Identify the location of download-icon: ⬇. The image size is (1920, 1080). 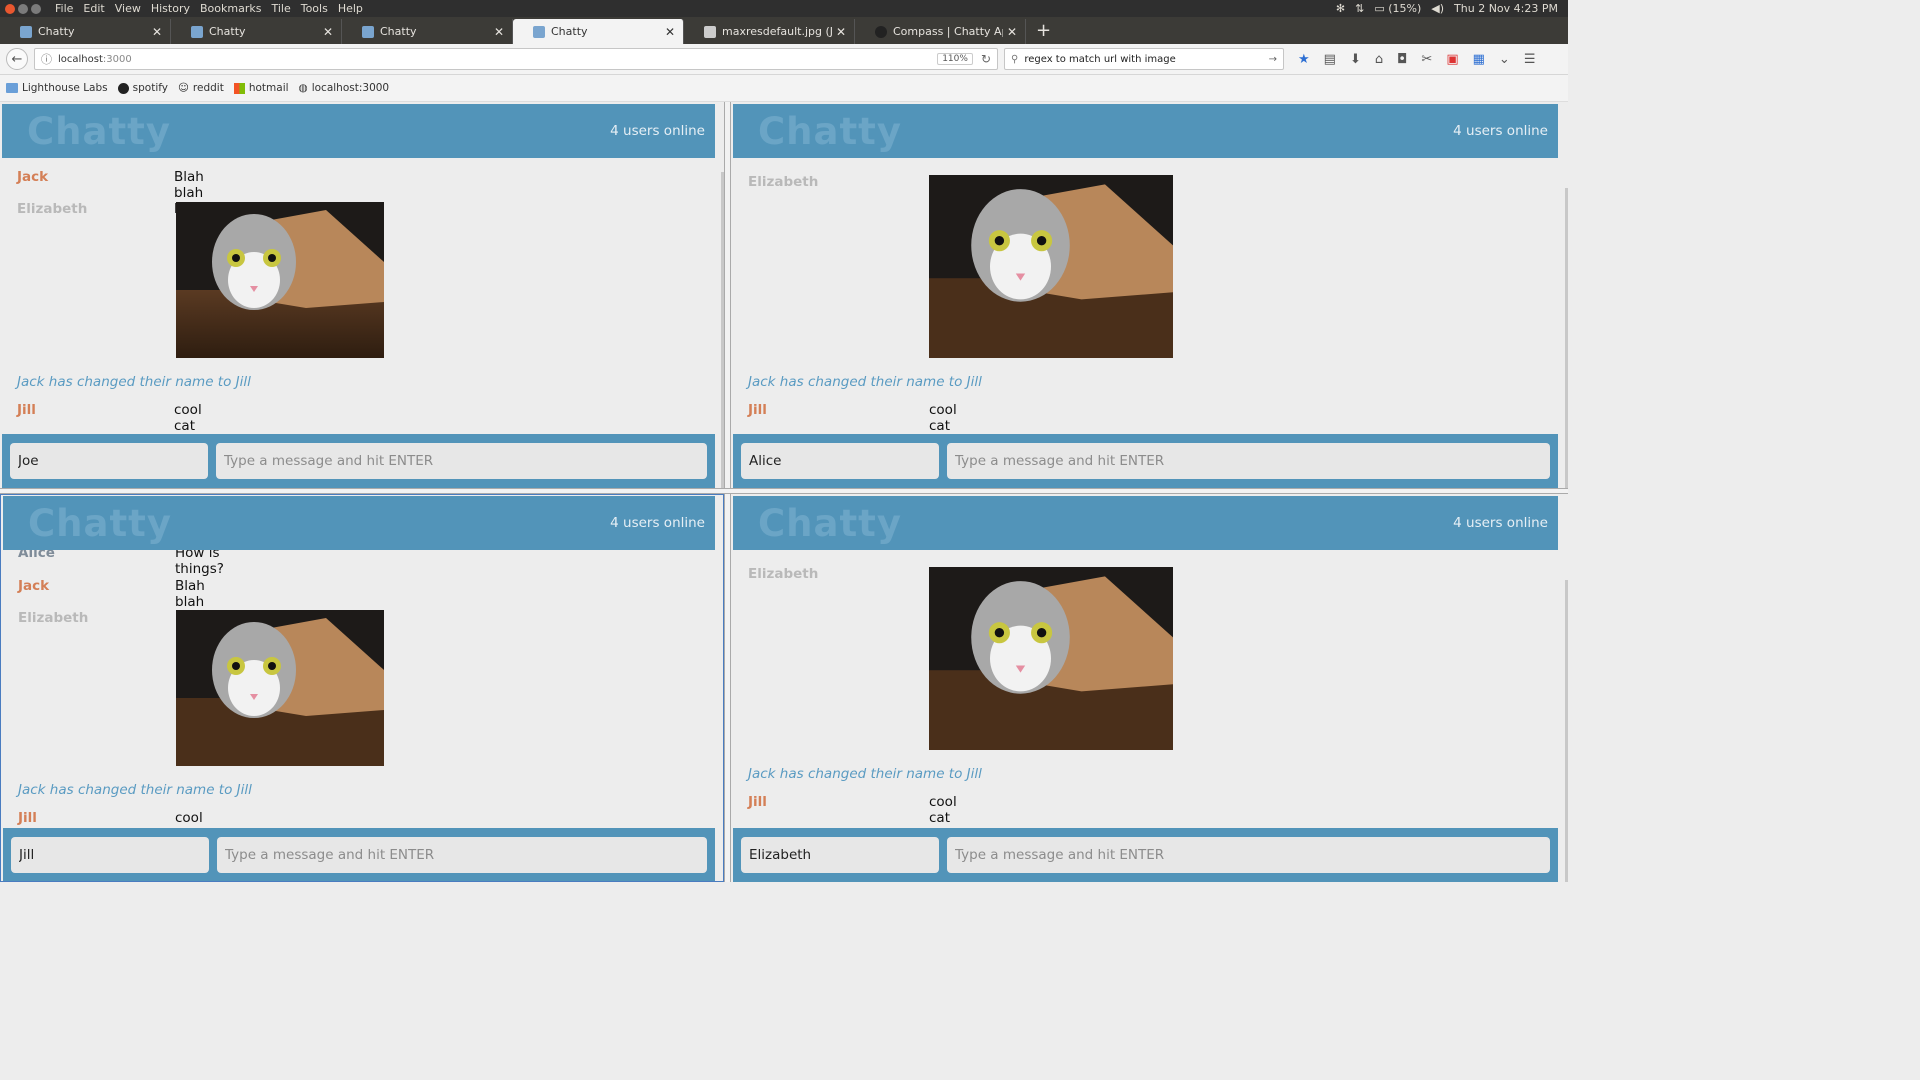
(1355, 59).